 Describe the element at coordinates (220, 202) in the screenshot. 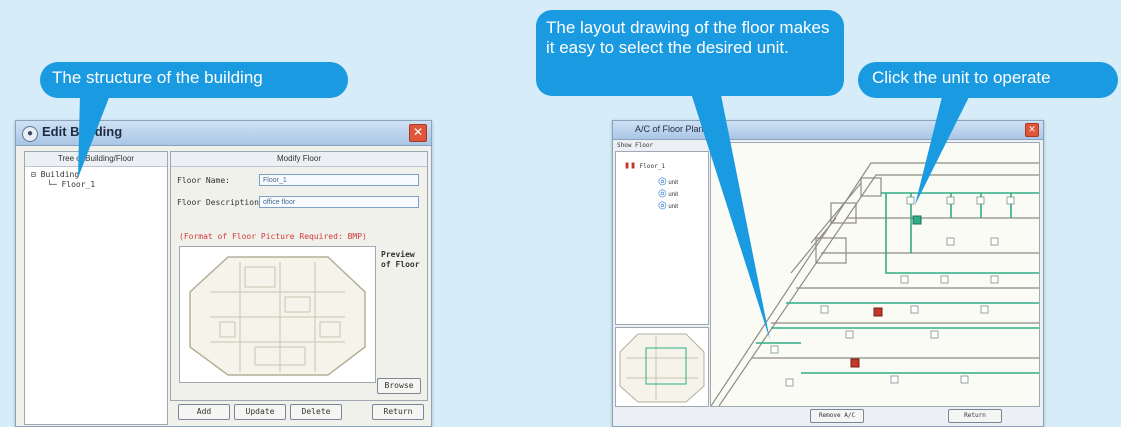

I see `floor-description-label: Floor Description:` at that location.